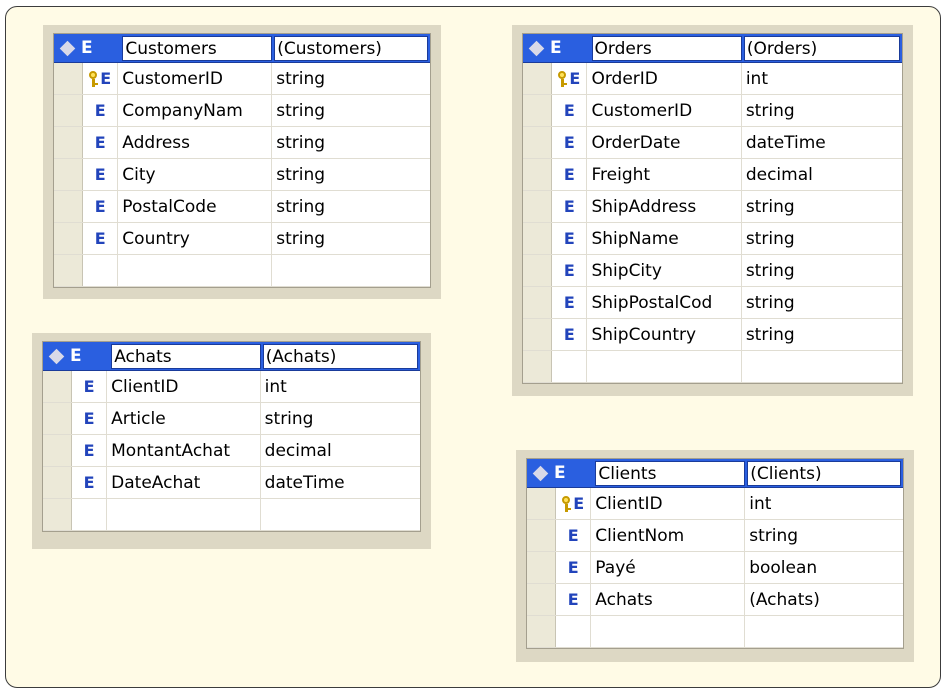  I want to click on table-row: E ShipName string, so click(712, 239).